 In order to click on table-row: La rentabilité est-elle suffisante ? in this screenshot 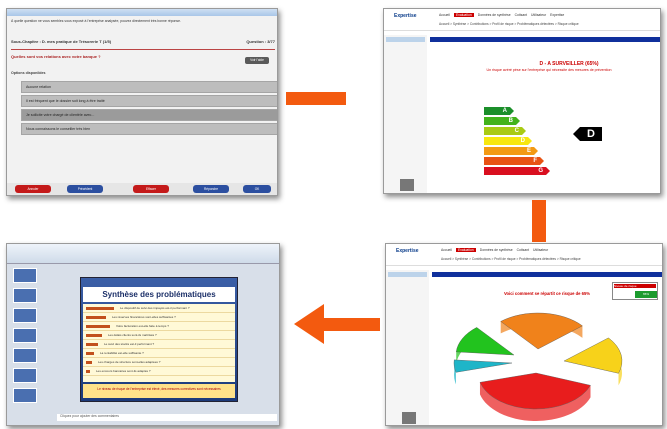, I will do `click(159, 353)`.